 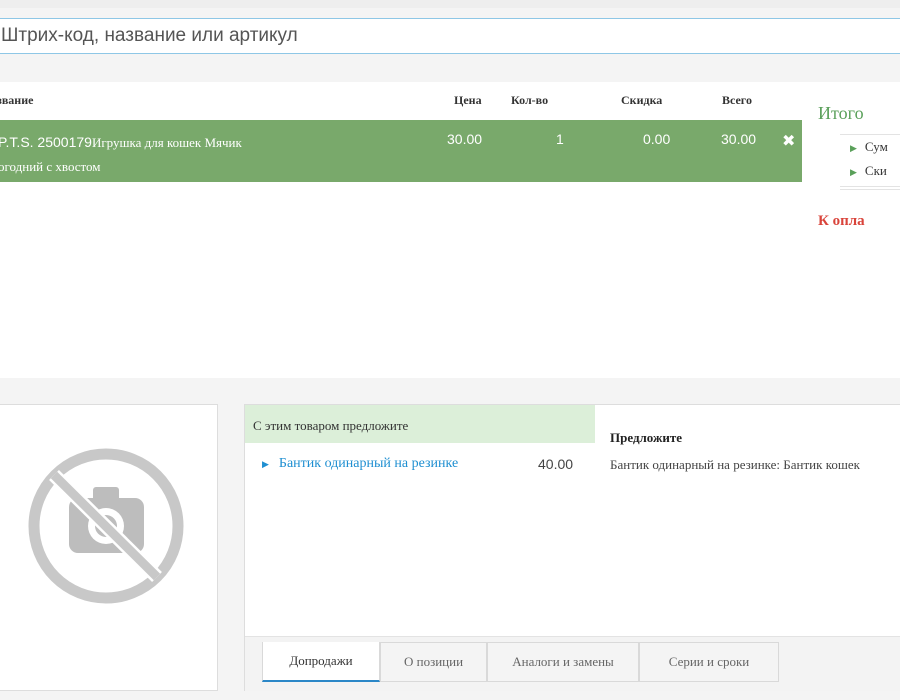 I want to click on search-box, so click(x=450, y=36).